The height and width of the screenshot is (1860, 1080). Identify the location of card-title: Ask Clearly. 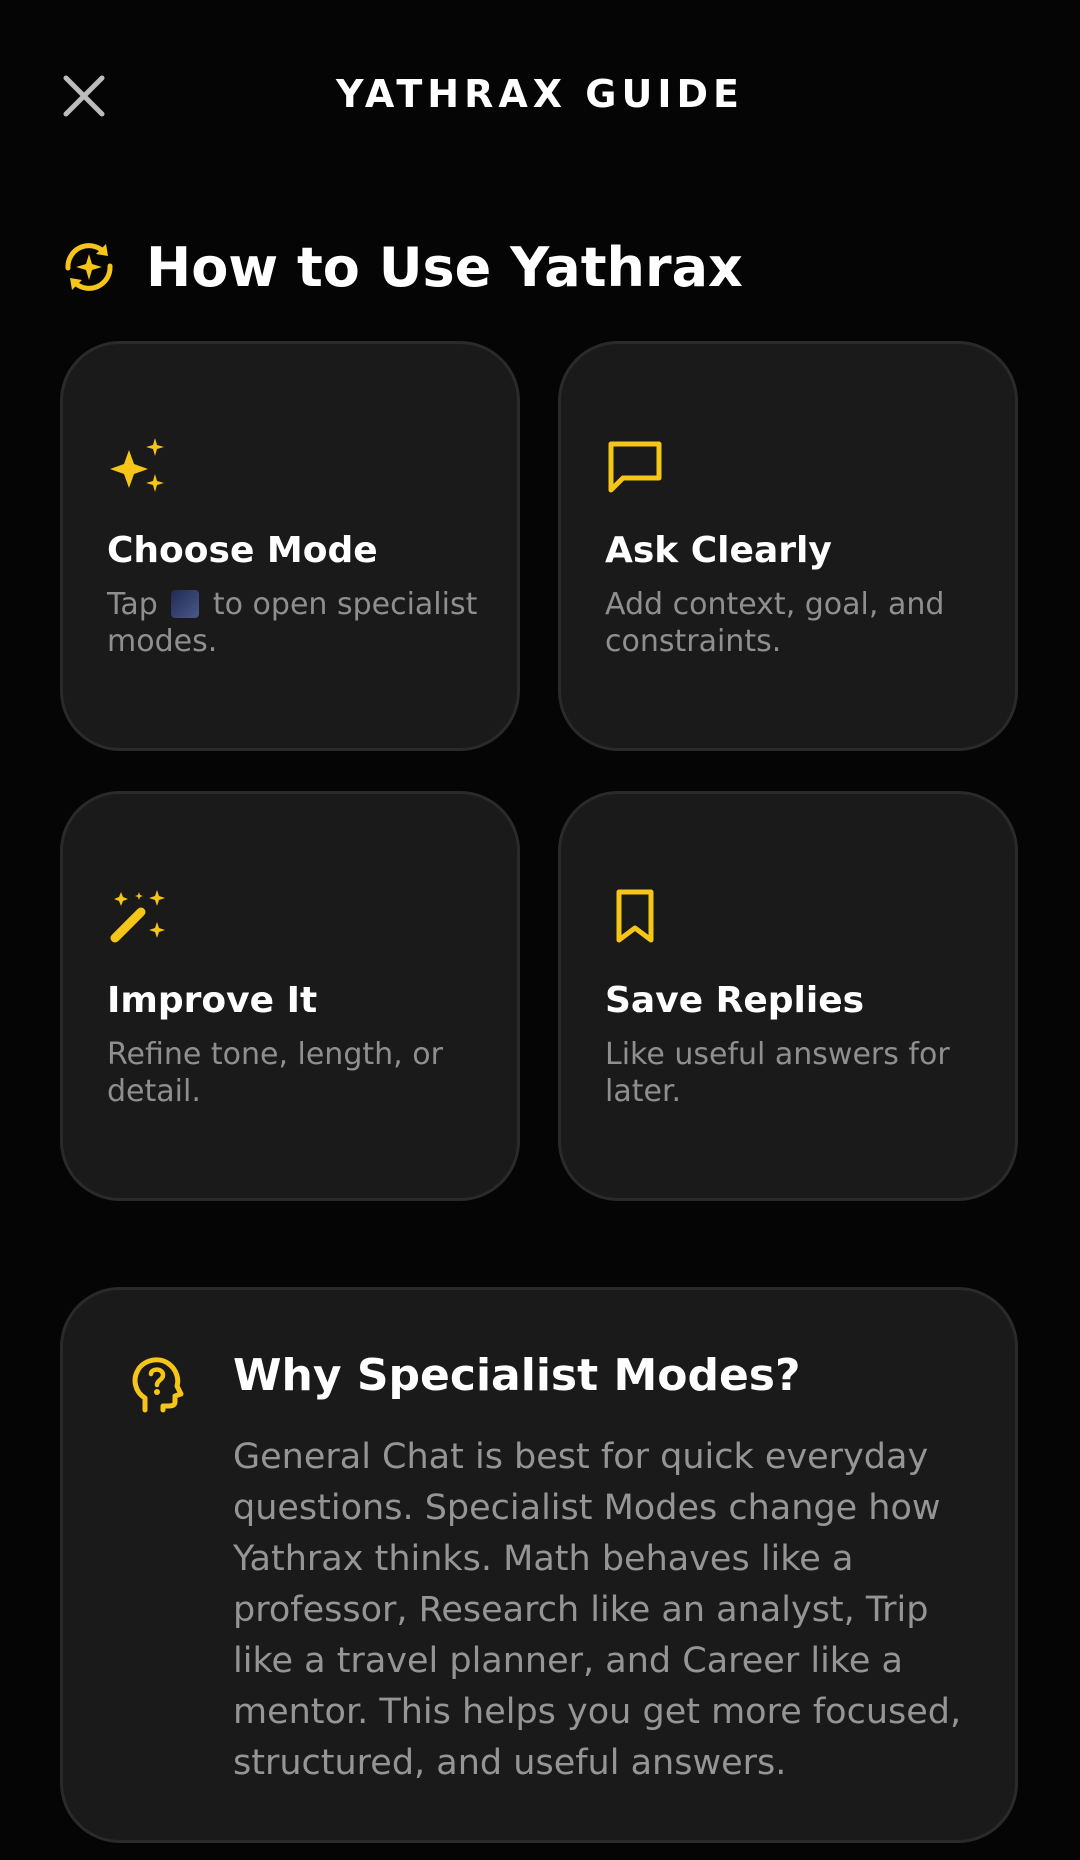
(718, 550).